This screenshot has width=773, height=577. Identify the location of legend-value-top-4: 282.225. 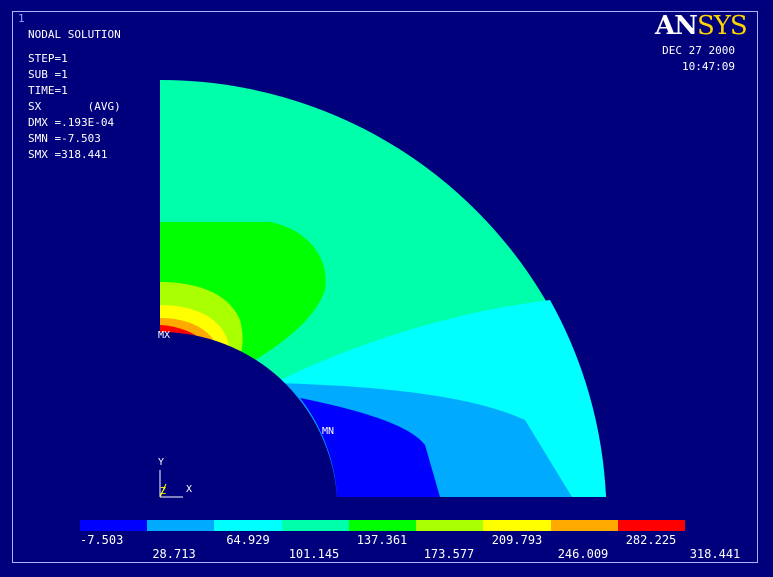
(651, 540).